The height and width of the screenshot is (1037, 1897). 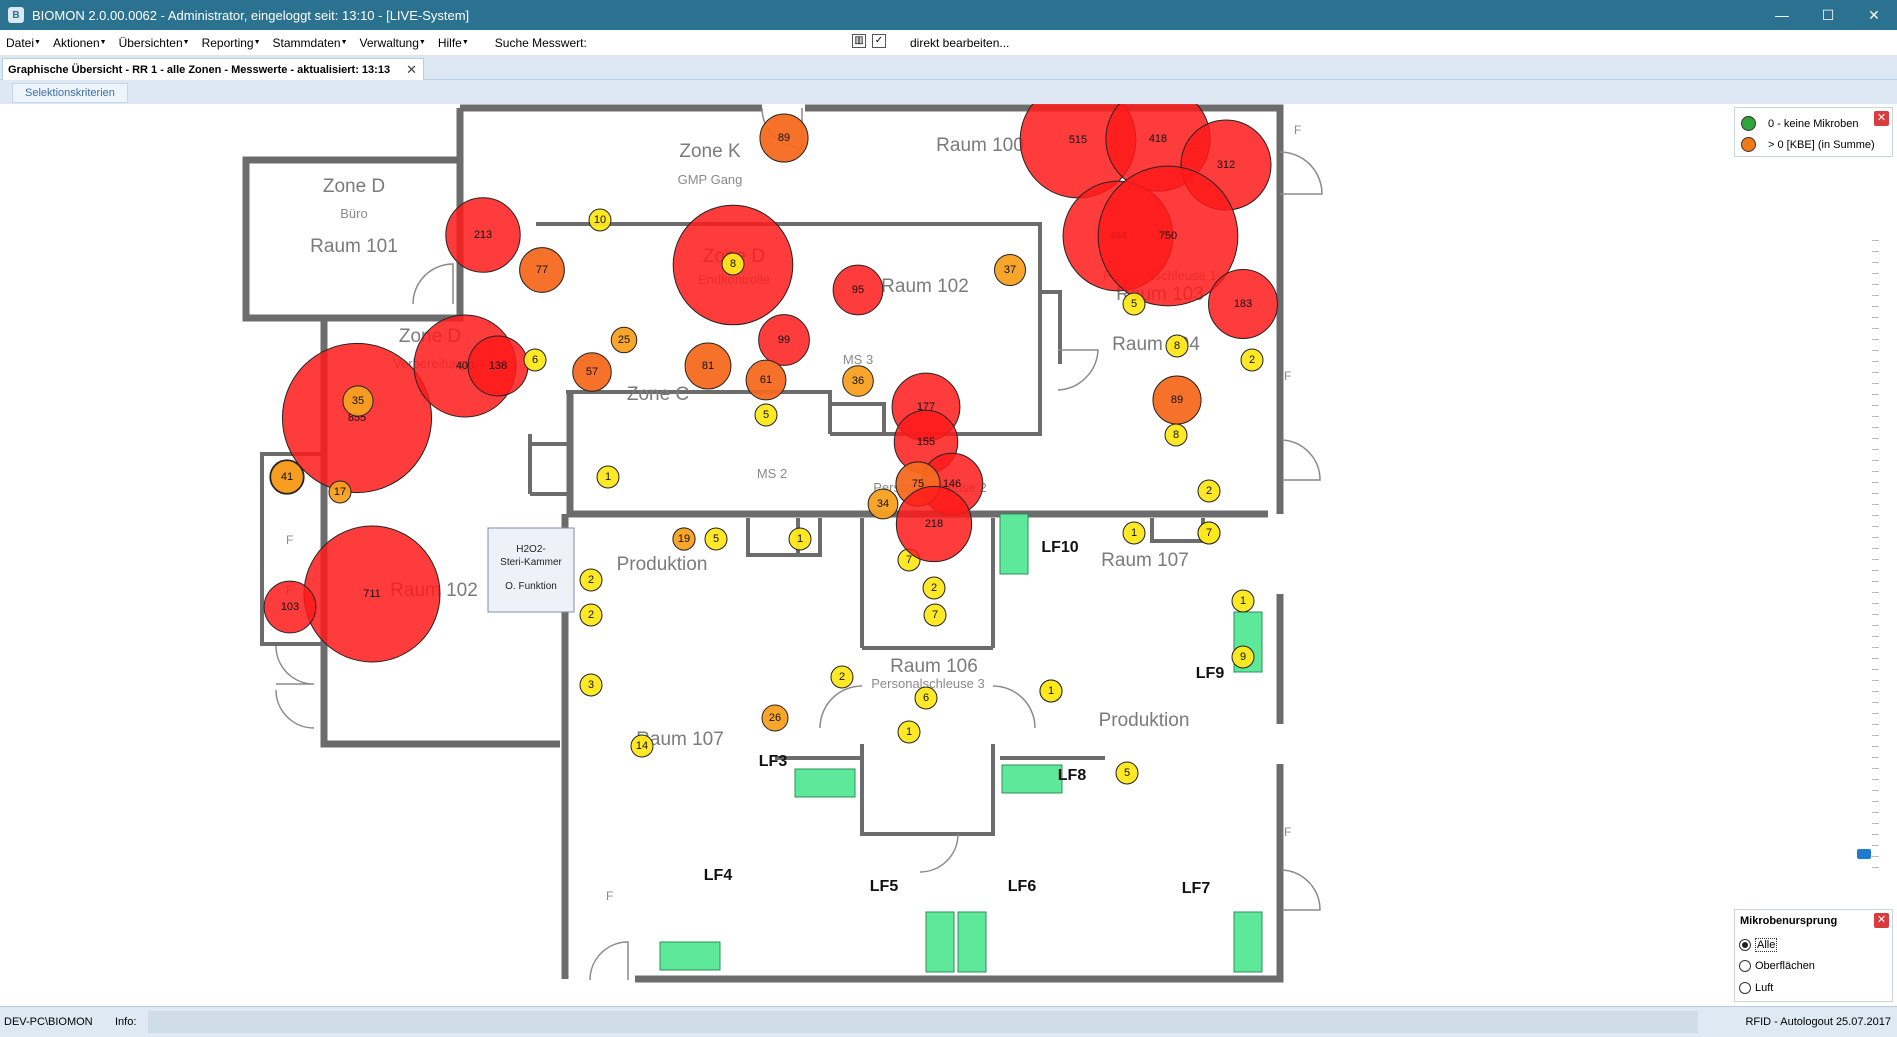 What do you see at coordinates (358, 401) in the screenshot?
I see `measurement-bubble: 35` at bounding box center [358, 401].